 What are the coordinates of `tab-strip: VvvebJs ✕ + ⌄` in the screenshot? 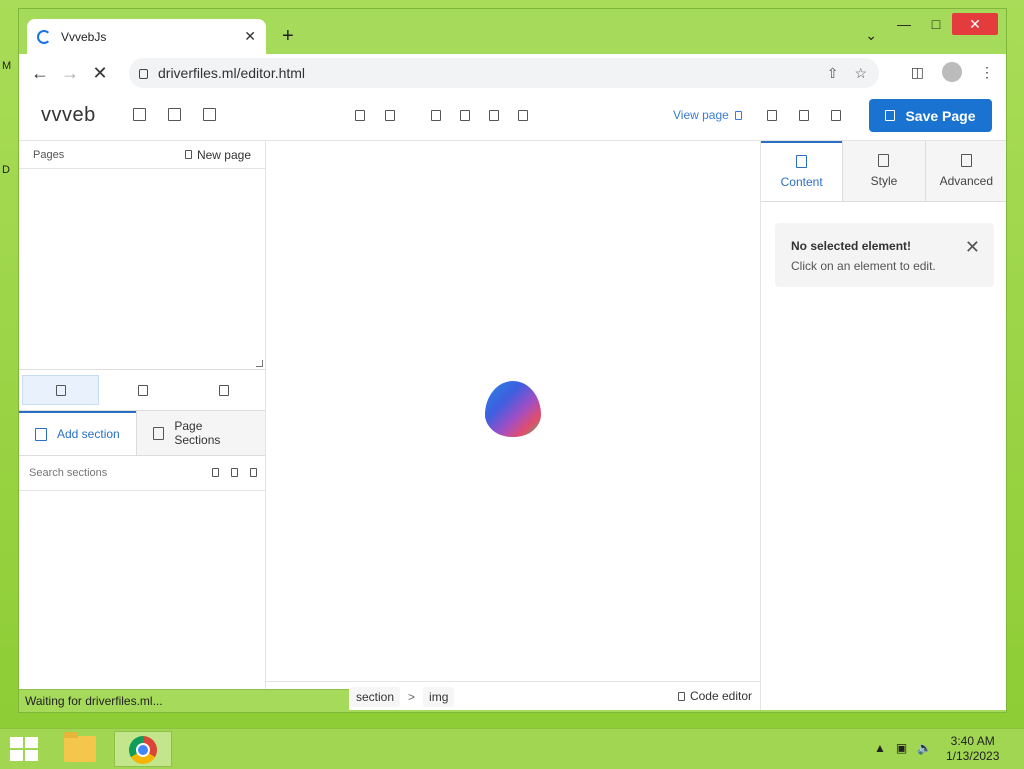 It's located at (507, 36).